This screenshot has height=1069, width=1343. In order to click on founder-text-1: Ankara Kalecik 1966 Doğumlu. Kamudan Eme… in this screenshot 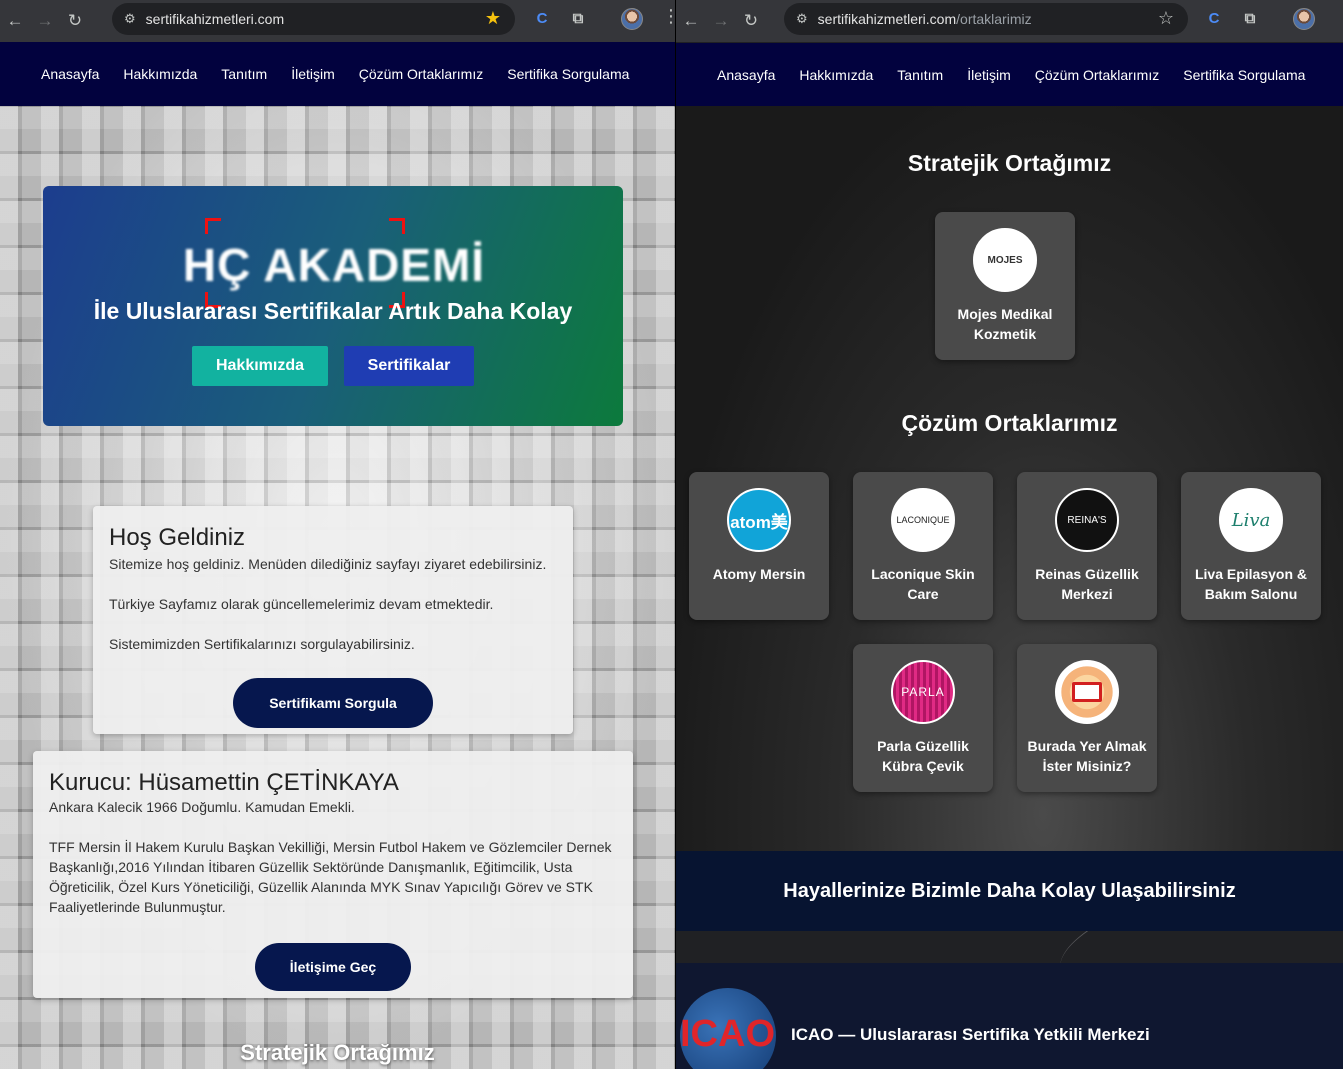, I will do `click(202, 807)`.